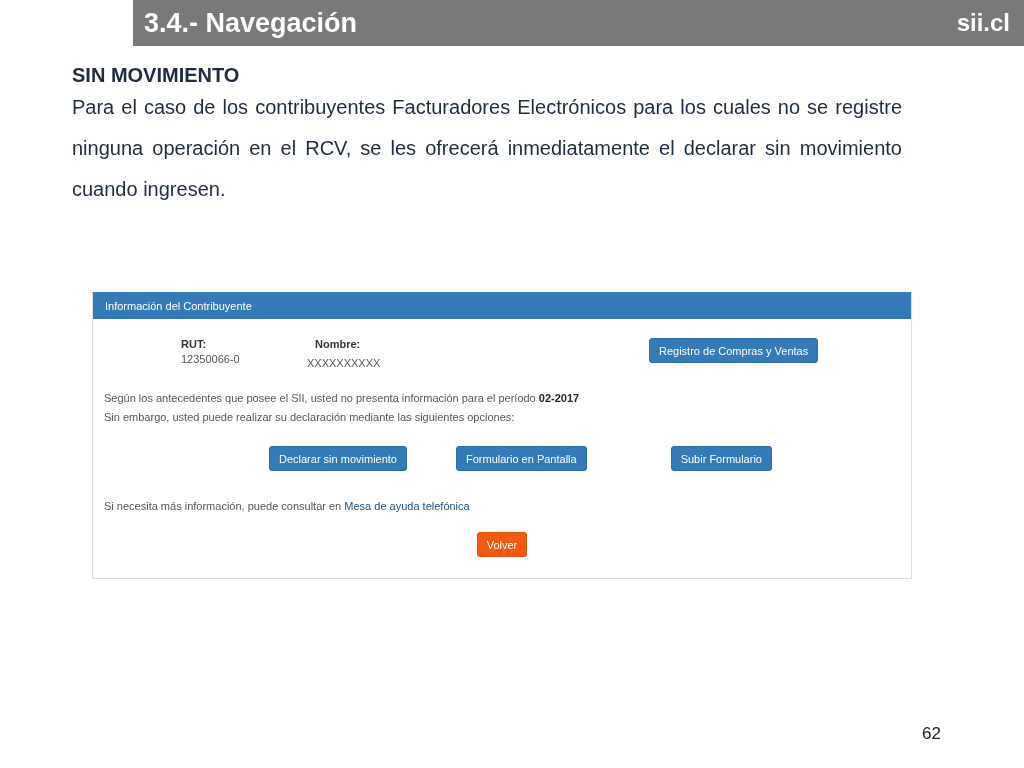 This screenshot has height=768, width=1024. Describe the element at coordinates (156, 75) in the screenshot. I see `section-heading: SIN MOVIMIENTO` at that location.